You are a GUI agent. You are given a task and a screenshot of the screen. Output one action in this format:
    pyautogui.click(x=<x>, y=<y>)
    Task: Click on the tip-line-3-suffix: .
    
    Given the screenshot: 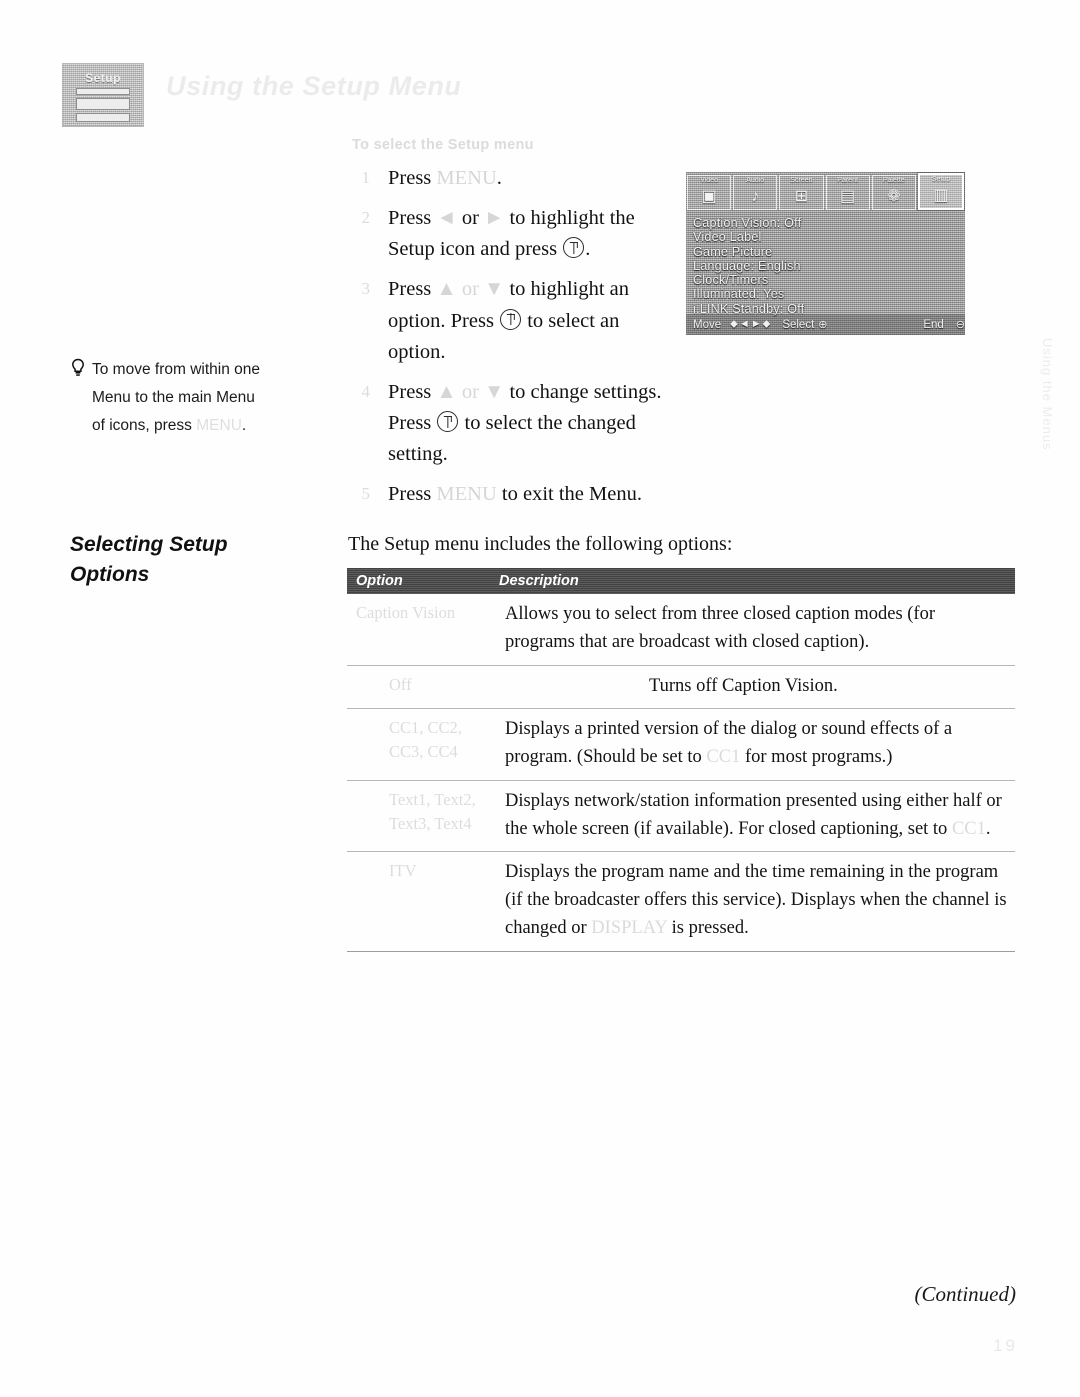 What is the action you would take?
    pyautogui.click(x=244, y=426)
    